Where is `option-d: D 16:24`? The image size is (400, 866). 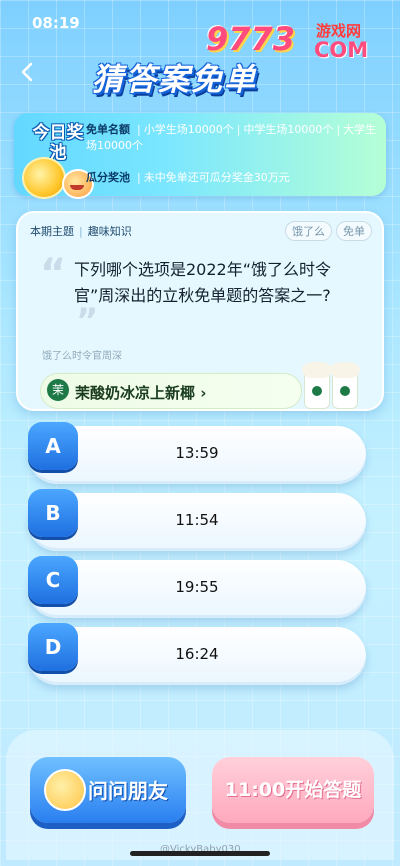
option-d: D 16:24 is located at coordinates (197, 654).